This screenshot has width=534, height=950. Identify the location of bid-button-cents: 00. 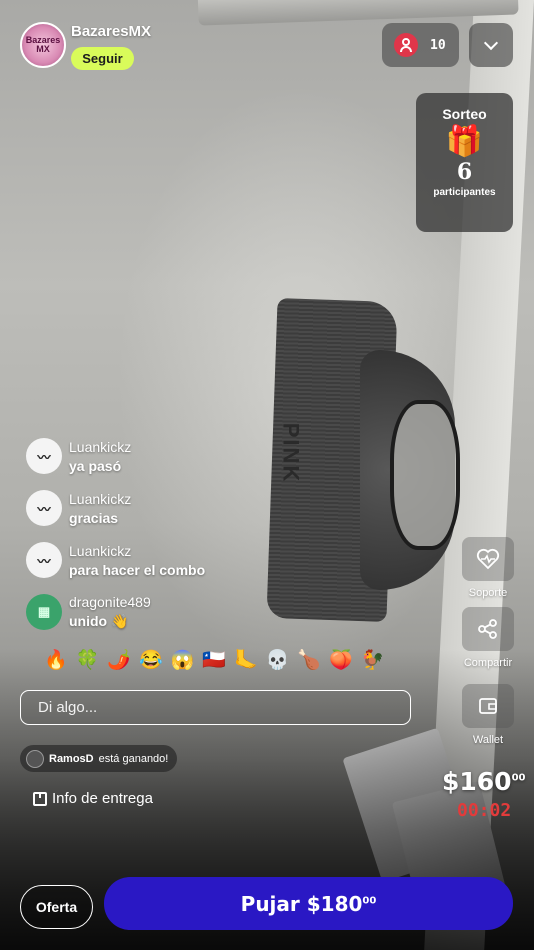
(369, 900).